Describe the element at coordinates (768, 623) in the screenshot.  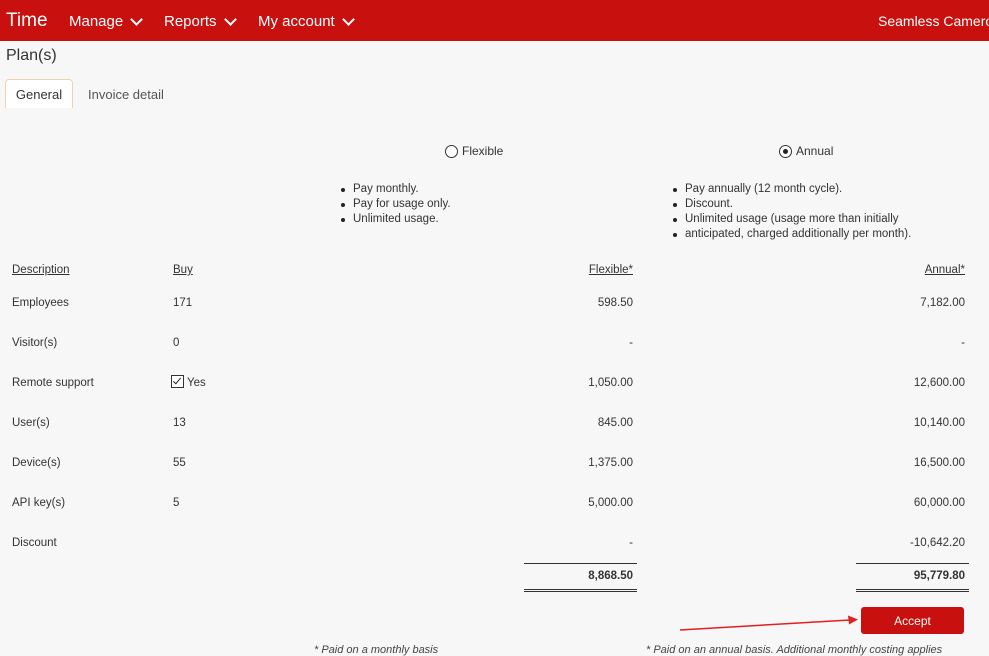
I see `annotation-arrow-icon` at that location.